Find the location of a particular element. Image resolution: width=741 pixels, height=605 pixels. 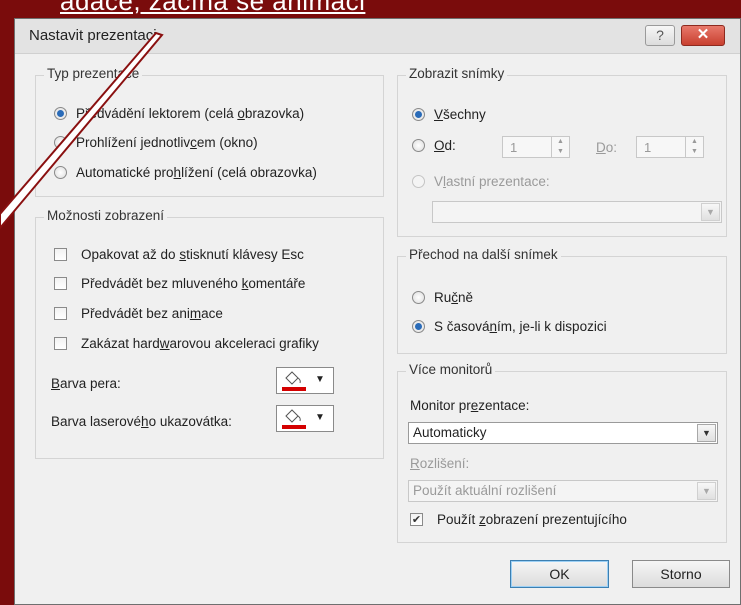

option-label: Od: is located at coordinates (445, 145).